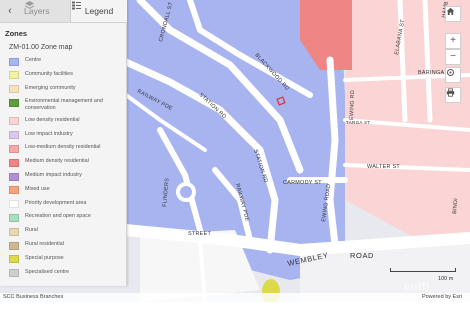  Describe the element at coordinates (417, 287) in the screenshot. I see `watermark-text: cotfi` at that location.